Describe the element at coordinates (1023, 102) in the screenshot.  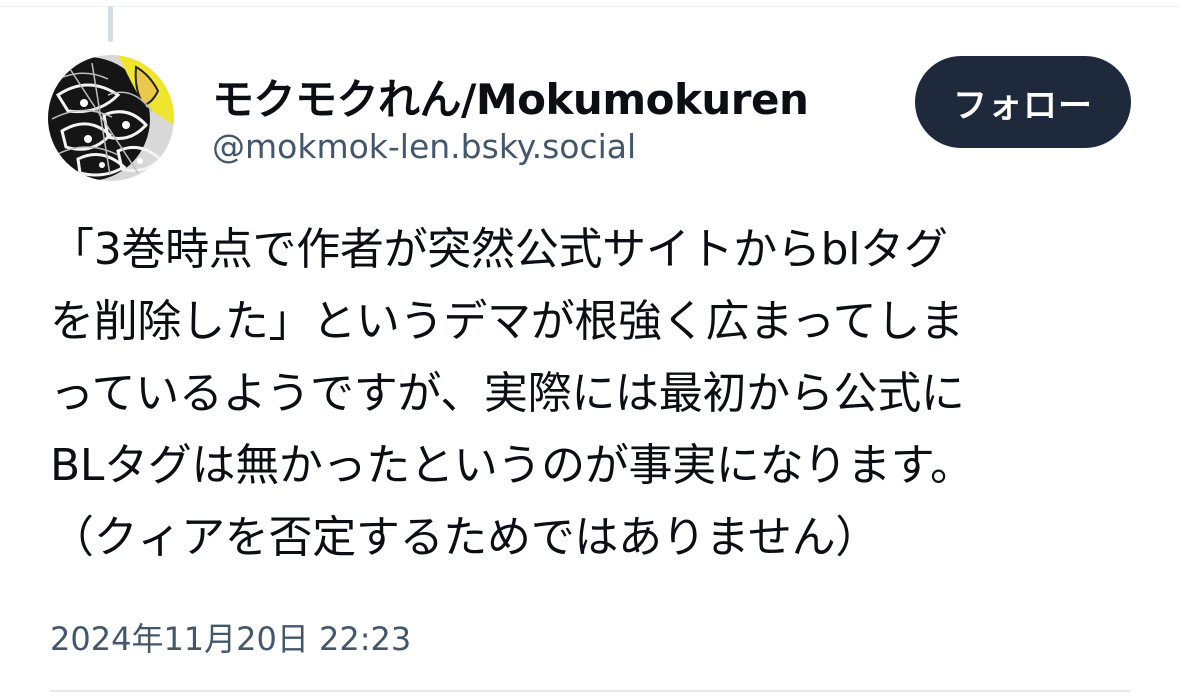
I see `follow-button: フォロー` at that location.